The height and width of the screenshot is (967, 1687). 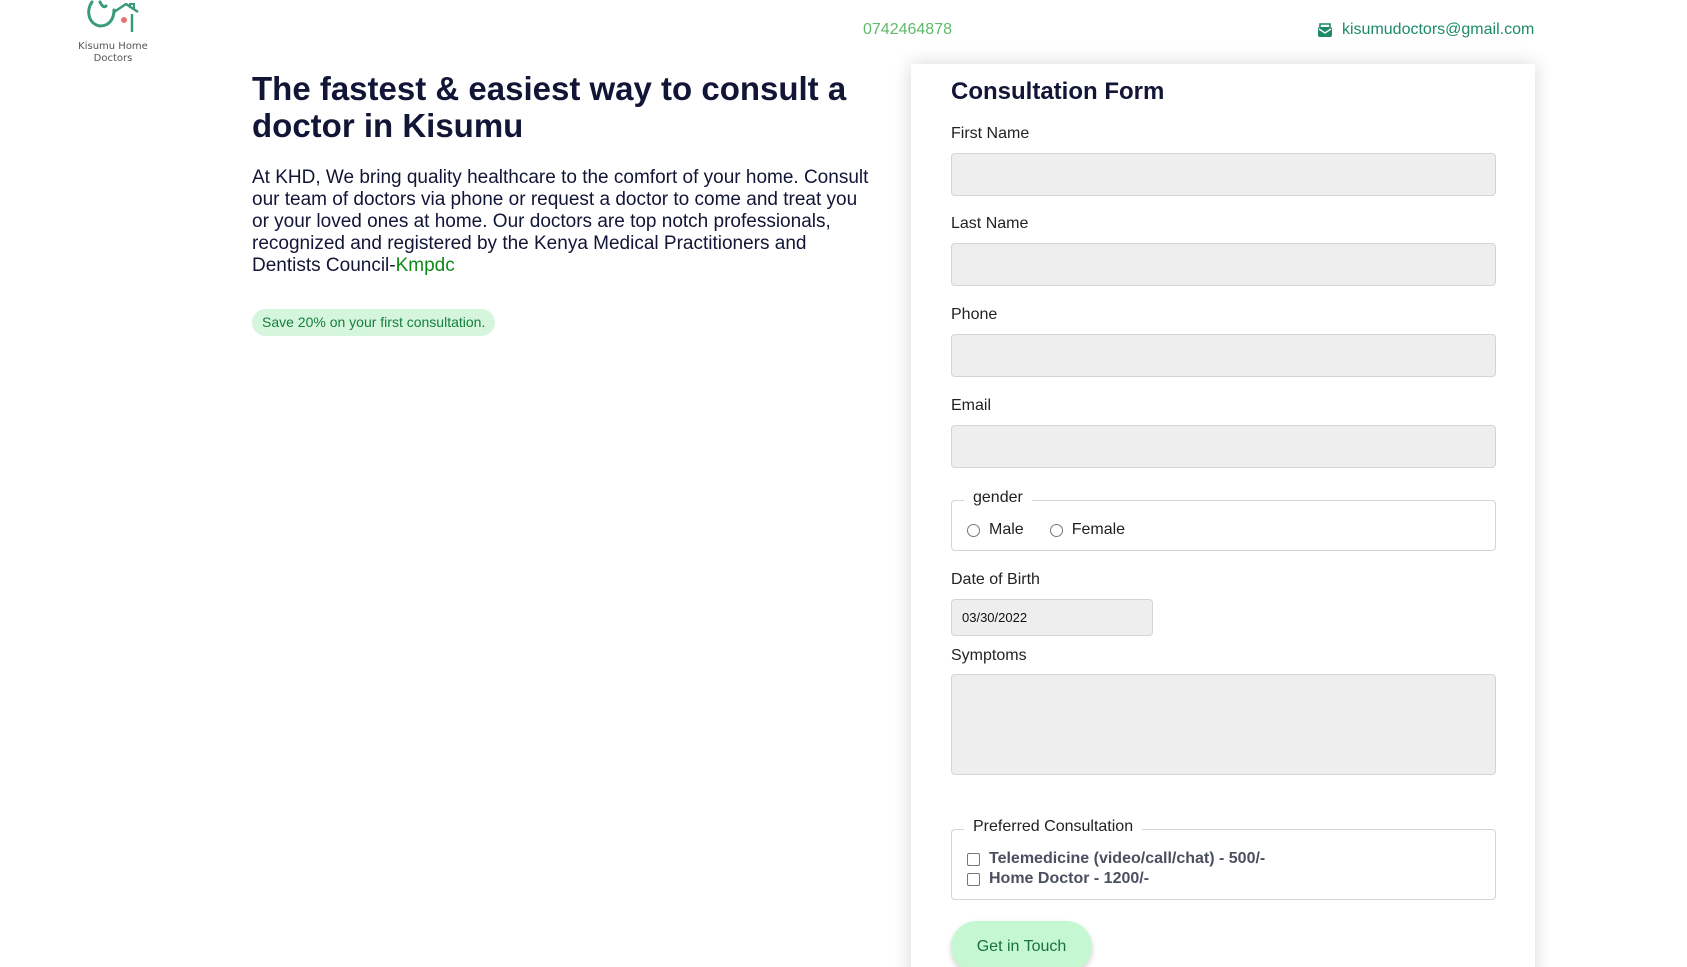 I want to click on consultation-legend: Preferred Consultation, so click(x=1053, y=827).